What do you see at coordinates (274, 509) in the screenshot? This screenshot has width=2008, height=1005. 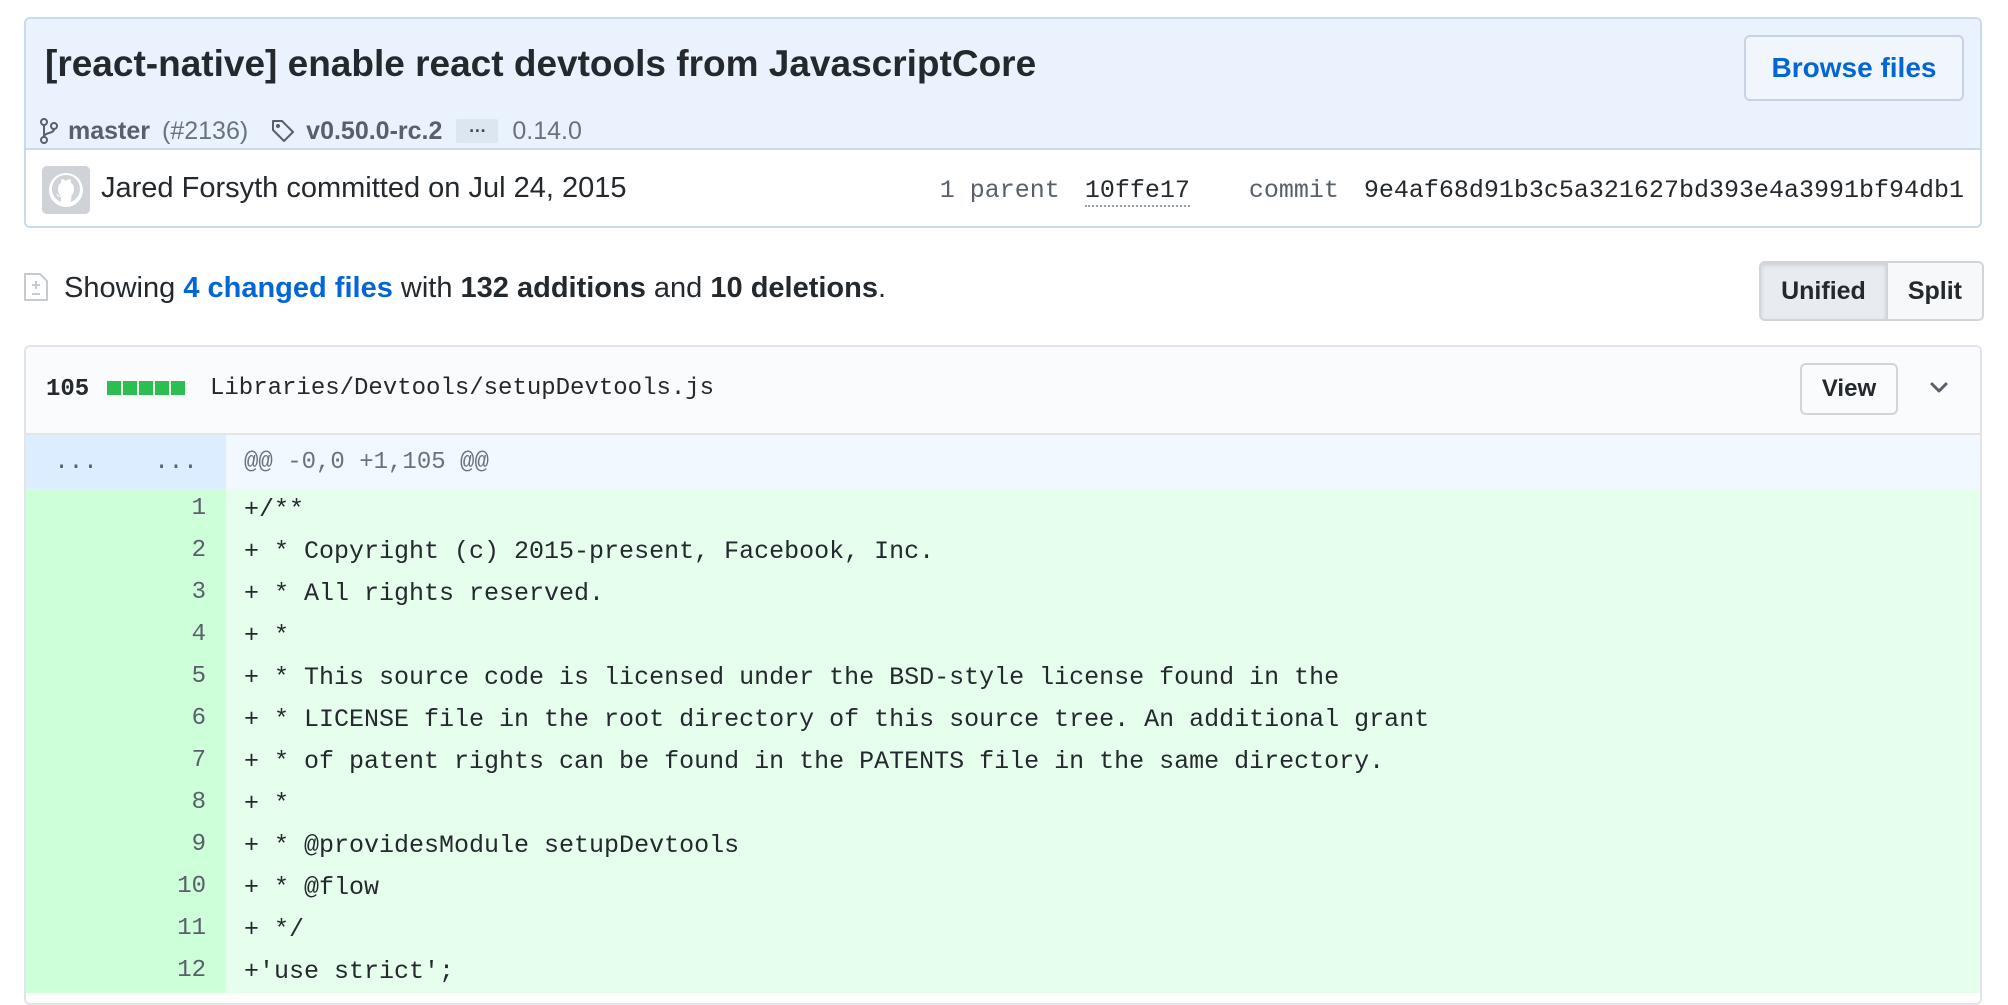 I see `code-content: +/**` at bounding box center [274, 509].